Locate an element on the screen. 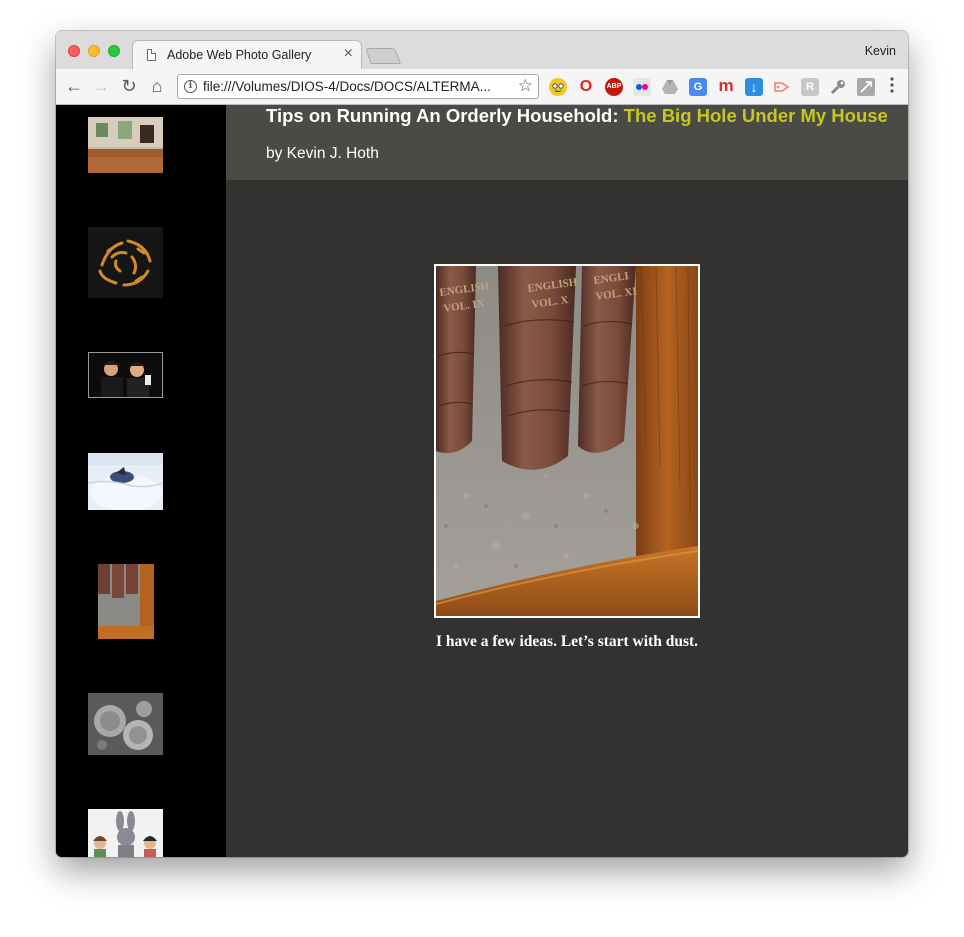  tab-adobe-web-photo-gallery: Adobe Web Photo Gallery × is located at coordinates (247, 54).